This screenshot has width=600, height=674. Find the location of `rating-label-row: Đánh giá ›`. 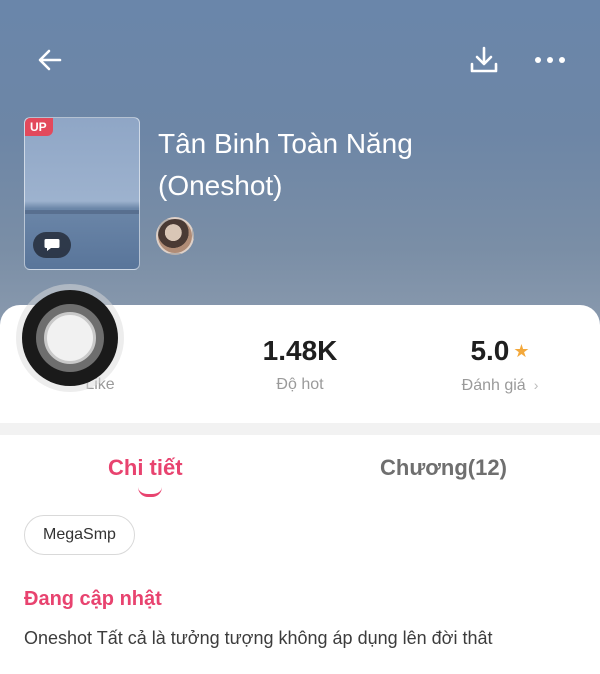

rating-label-row: Đánh giá › is located at coordinates (500, 385).